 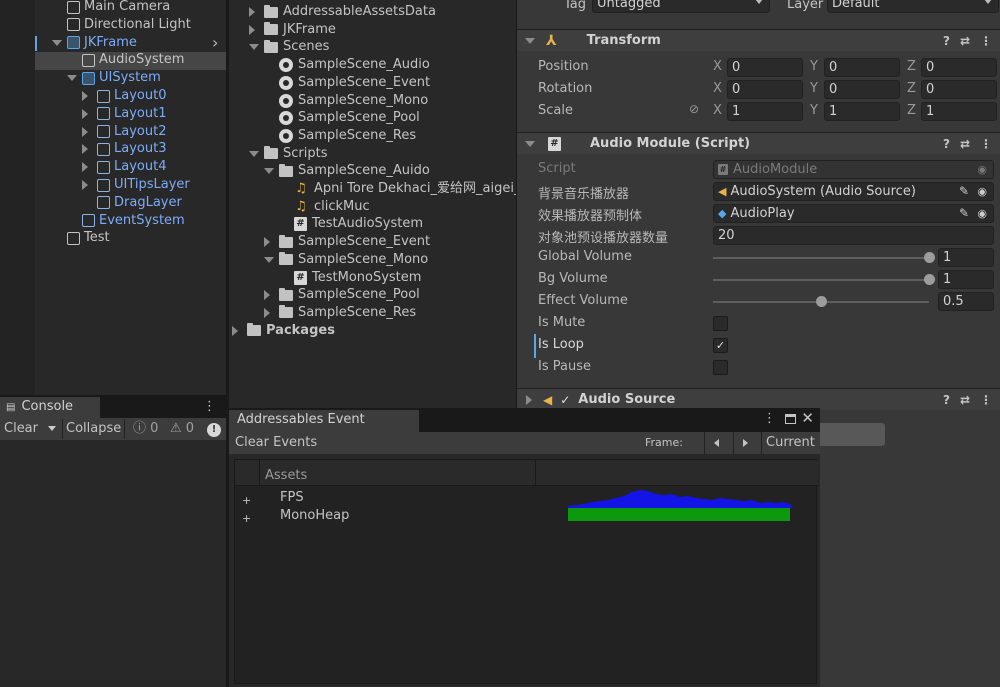 What do you see at coordinates (124, 132) in the screenshot?
I see `hierarchy-item: Layout2` at bounding box center [124, 132].